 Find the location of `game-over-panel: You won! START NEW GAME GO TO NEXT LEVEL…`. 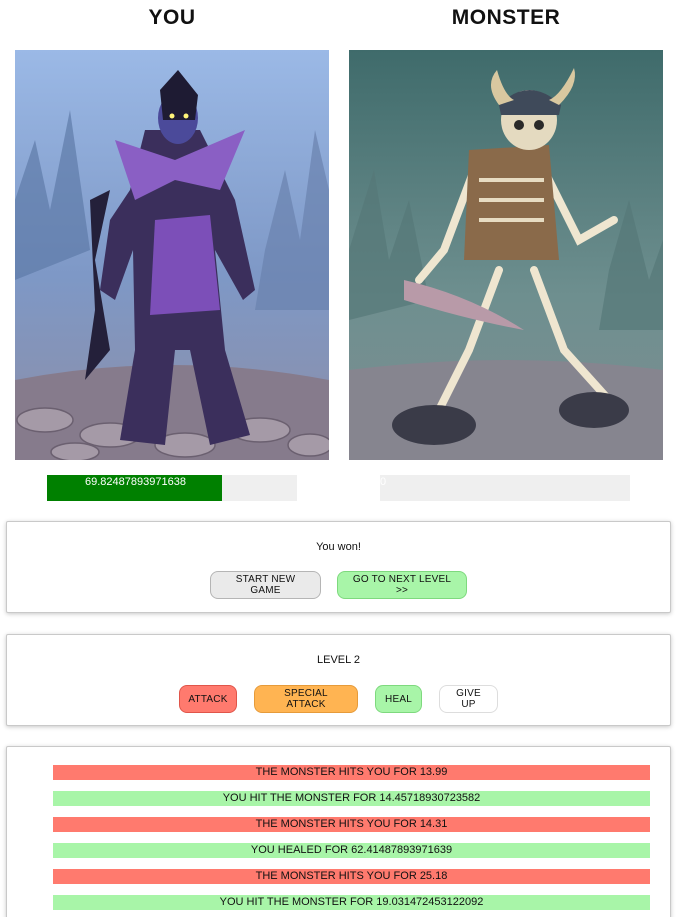

game-over-panel: You won! START NEW GAME GO TO NEXT LEVEL… is located at coordinates (338, 567).